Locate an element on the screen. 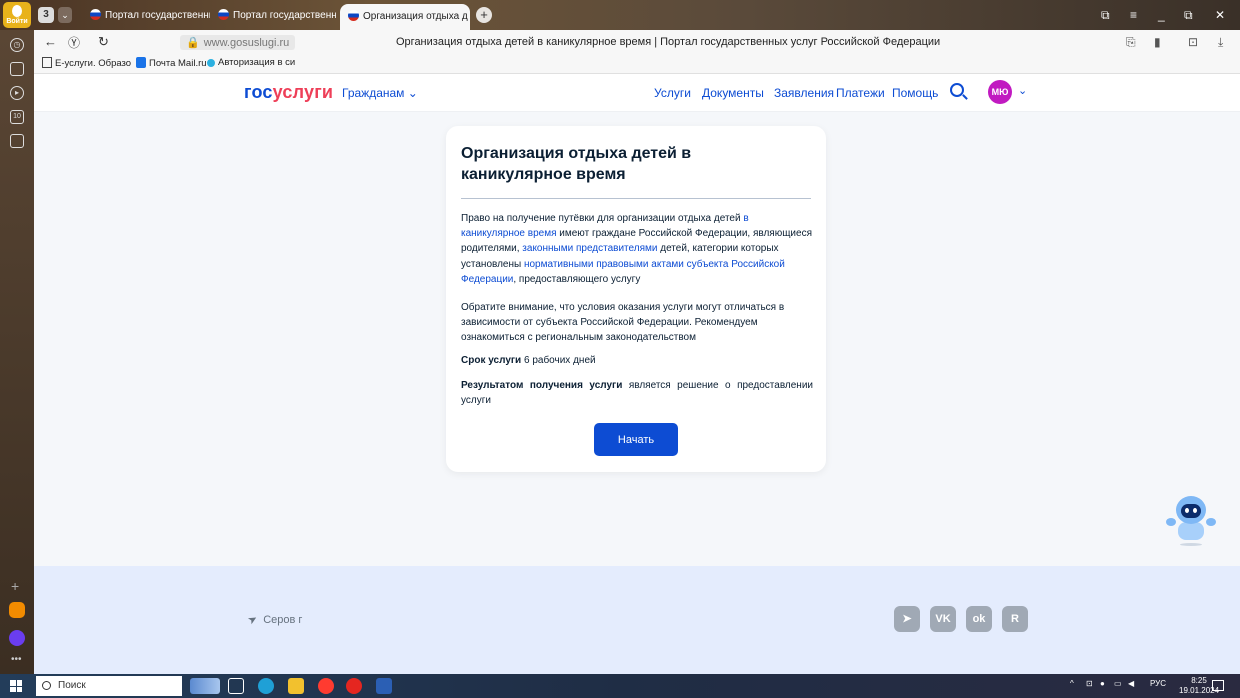 The width and height of the screenshot is (1240, 698). extensions-icon: ⊡ is located at coordinates (1193, 42).